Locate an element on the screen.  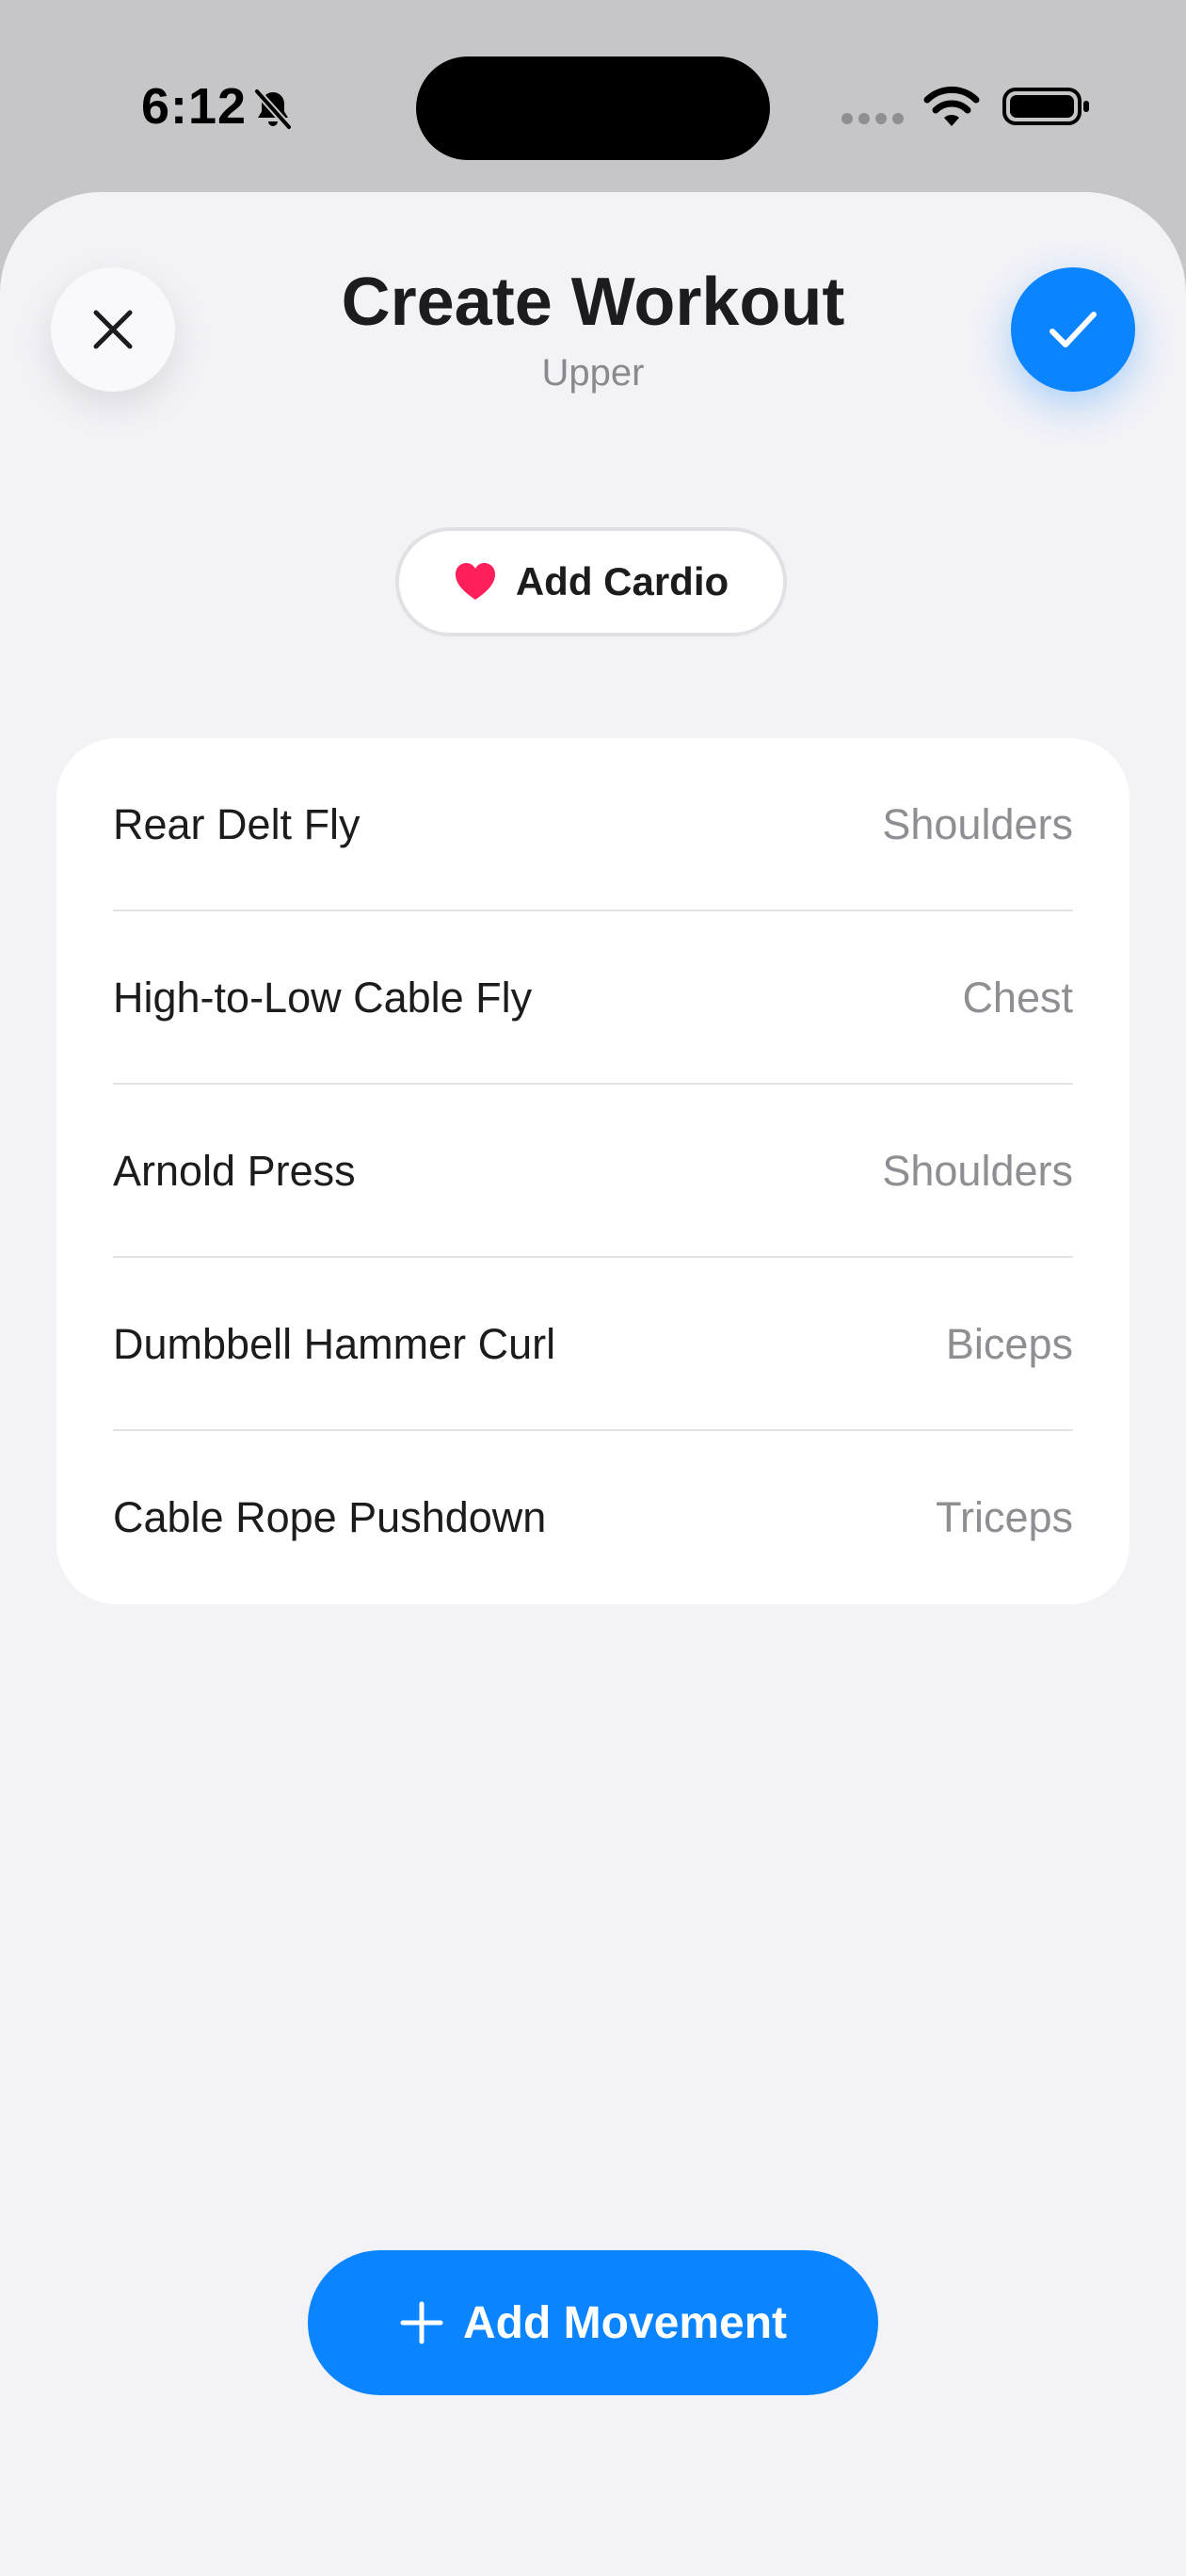
list-item: Cable Rope Pushdown Triceps is located at coordinates (593, 1517).